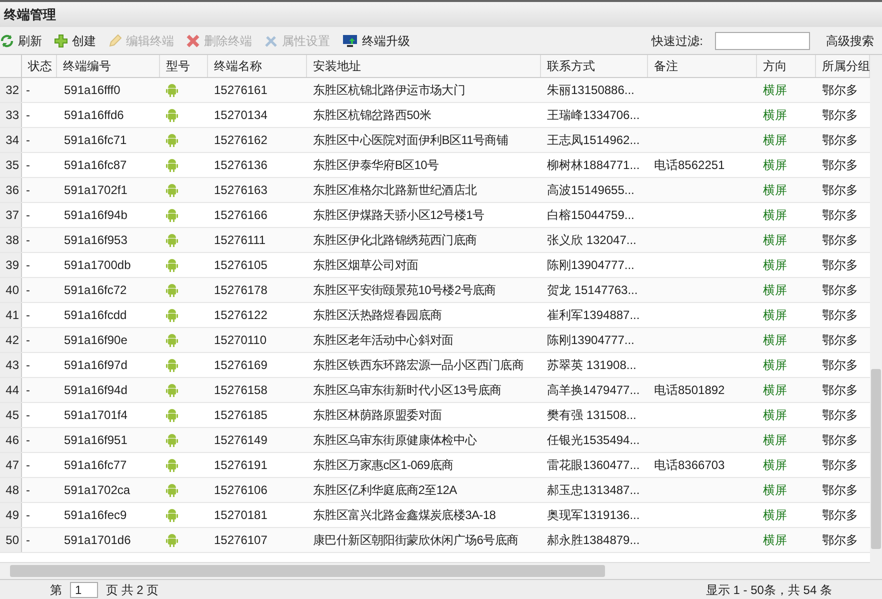 This screenshot has width=882, height=599. What do you see at coordinates (11, 140) in the screenshot?
I see `row-number: 34` at bounding box center [11, 140].